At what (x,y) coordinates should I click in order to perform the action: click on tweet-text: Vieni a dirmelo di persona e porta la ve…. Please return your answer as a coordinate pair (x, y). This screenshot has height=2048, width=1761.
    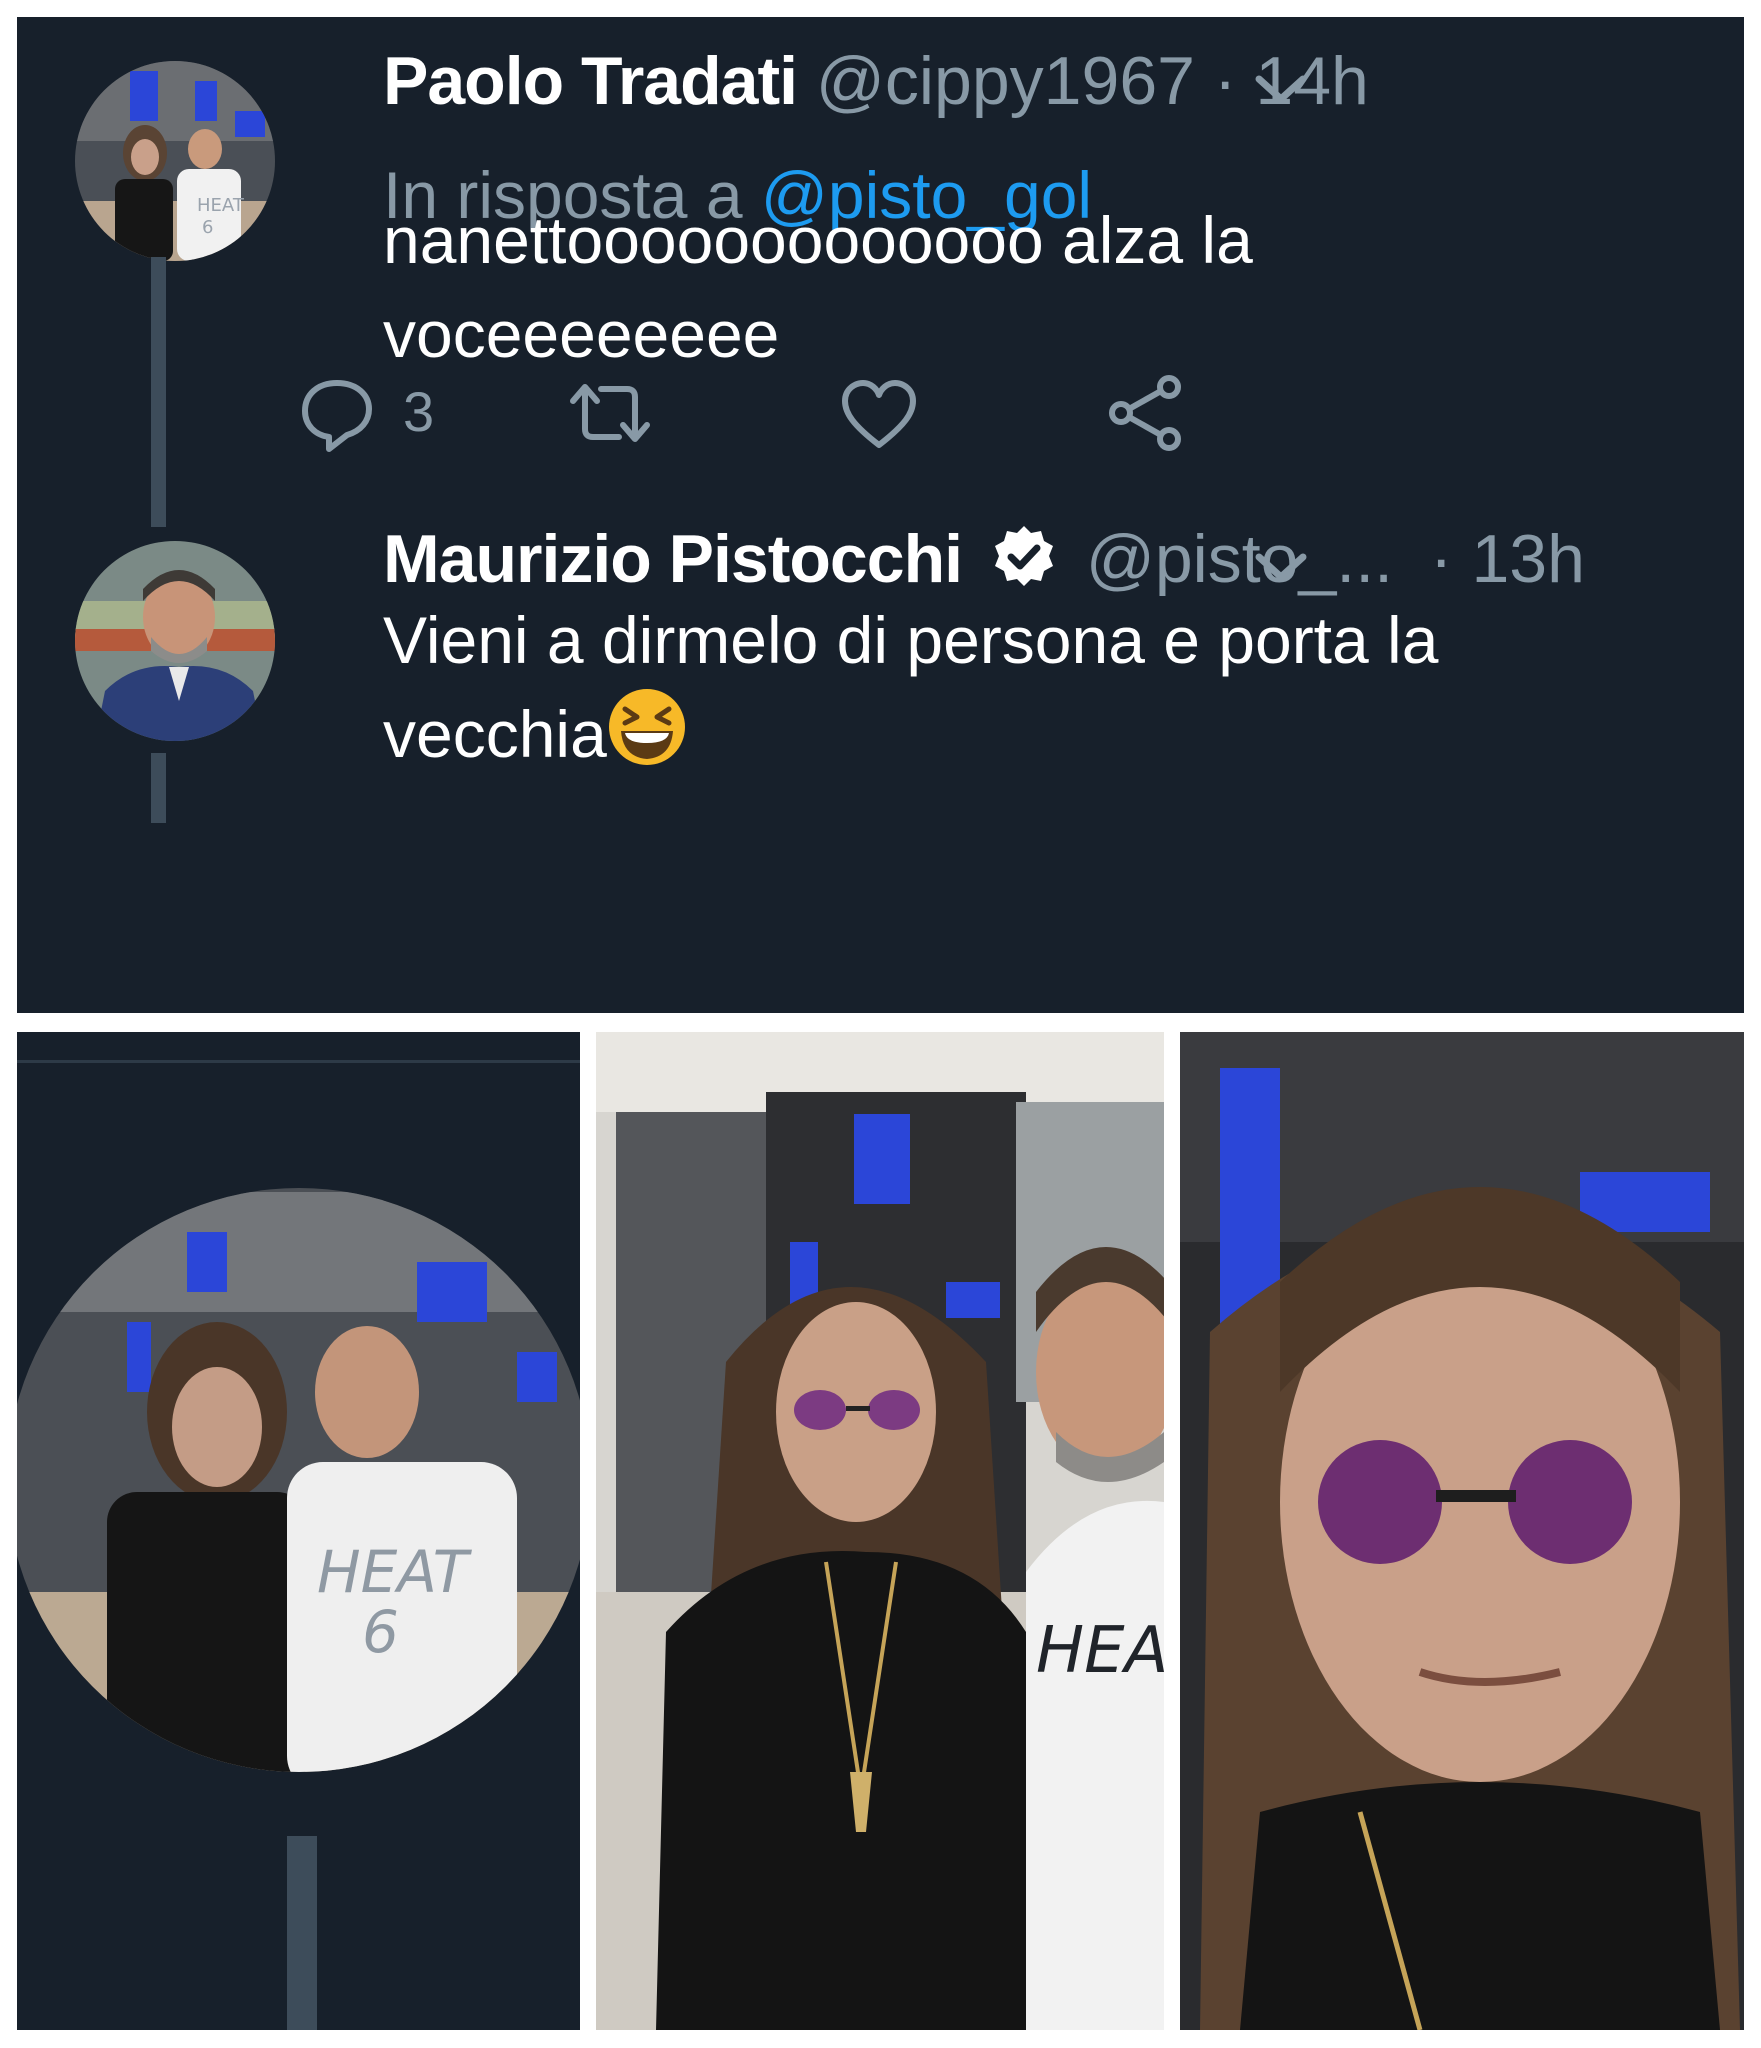
    Looking at the image, I should click on (1033, 687).